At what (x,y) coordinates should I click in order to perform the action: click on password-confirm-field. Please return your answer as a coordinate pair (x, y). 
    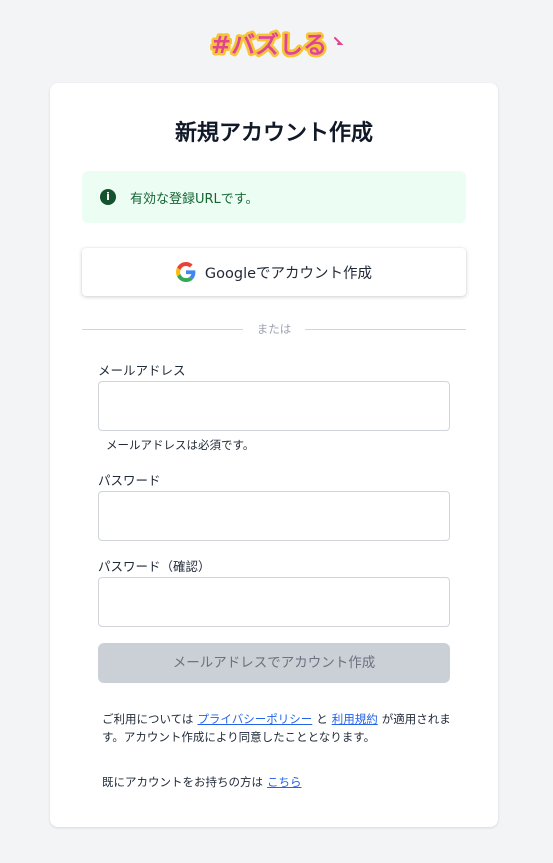
    Looking at the image, I should click on (274, 602).